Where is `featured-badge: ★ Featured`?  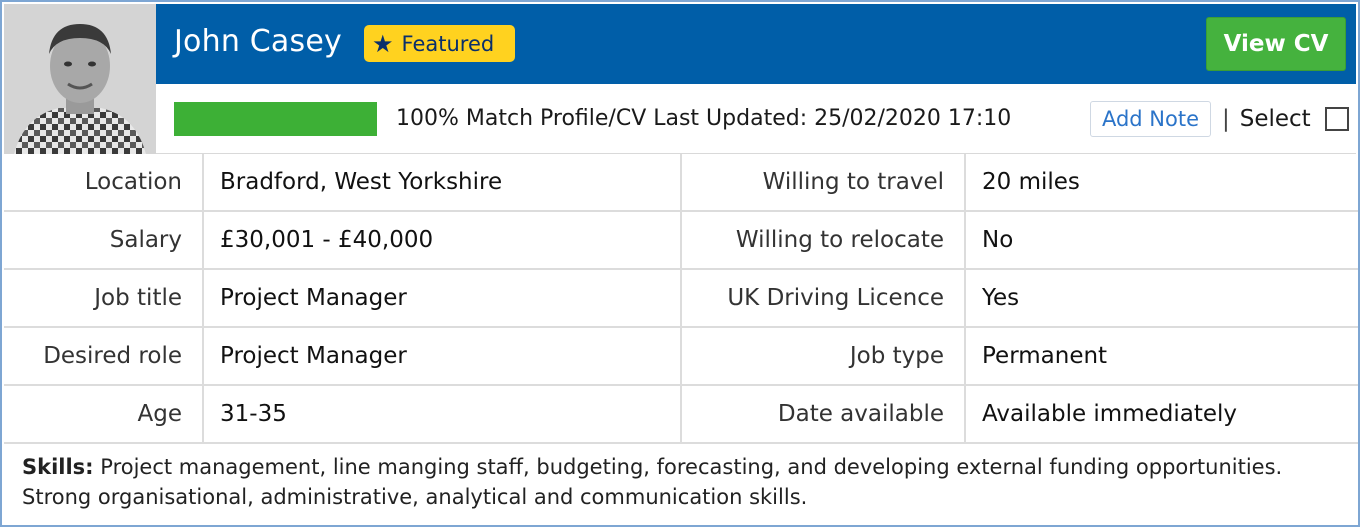
featured-badge: ★ Featured is located at coordinates (439, 43).